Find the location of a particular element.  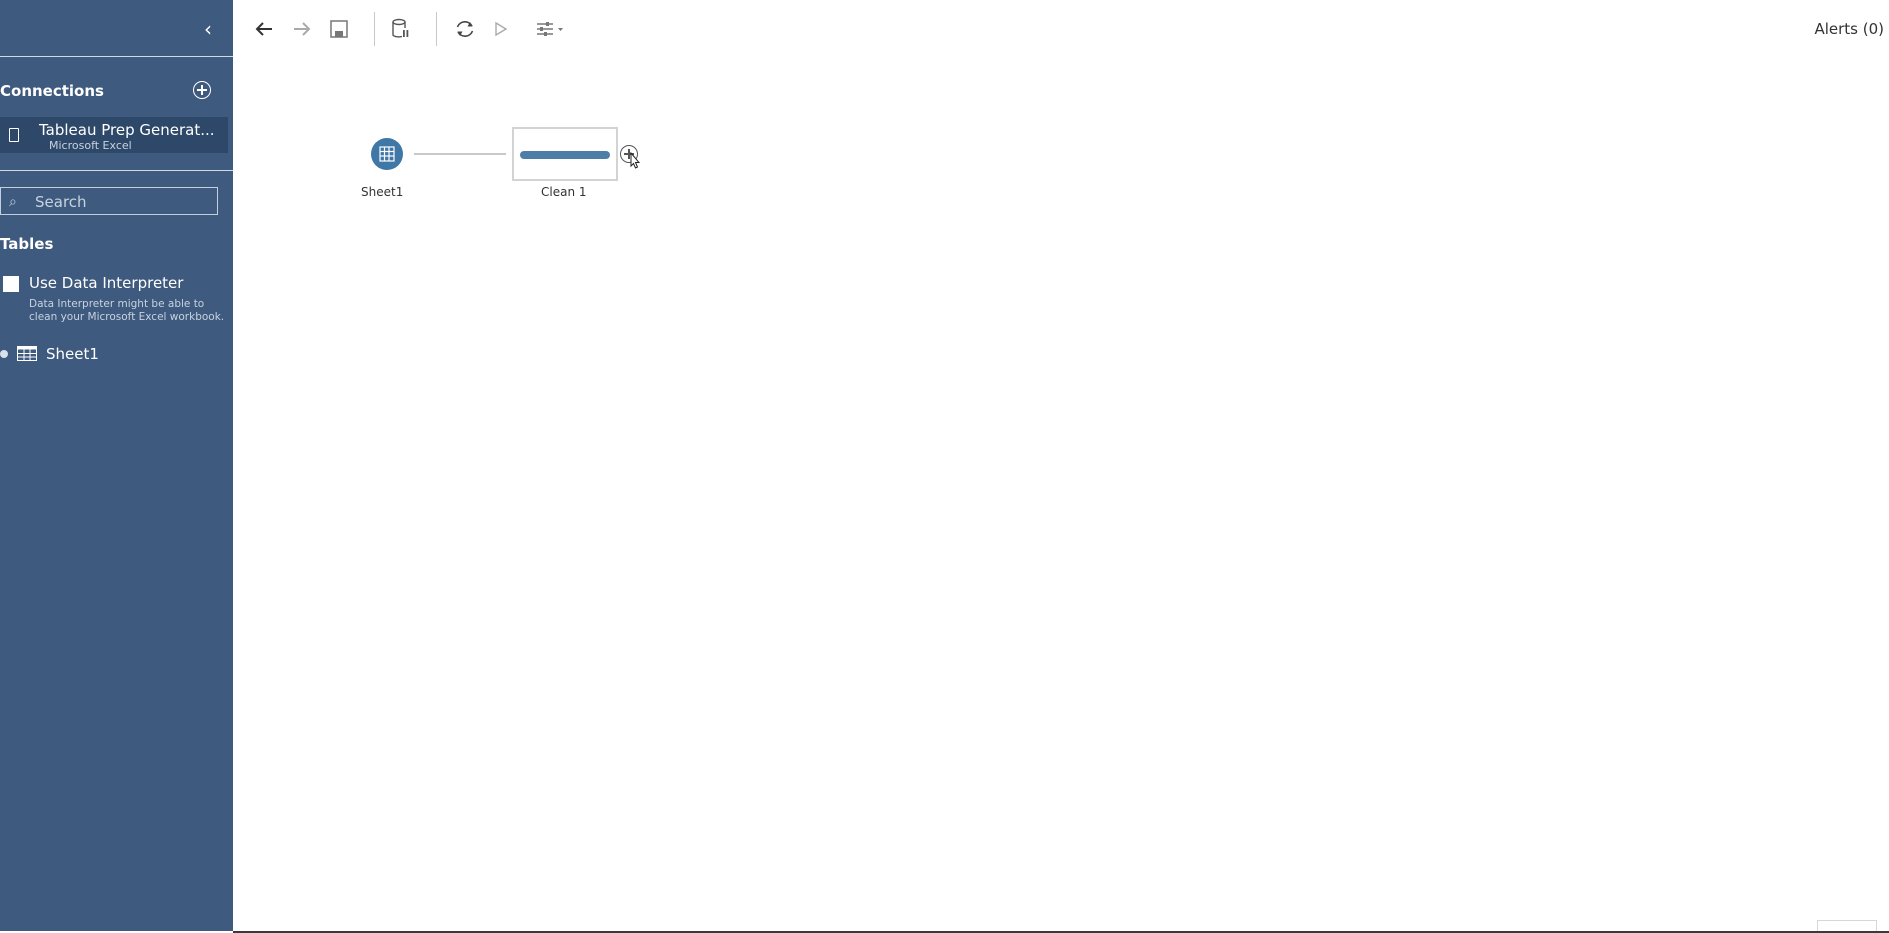

table-item-sheet1: Sheet1 is located at coordinates (115, 356).